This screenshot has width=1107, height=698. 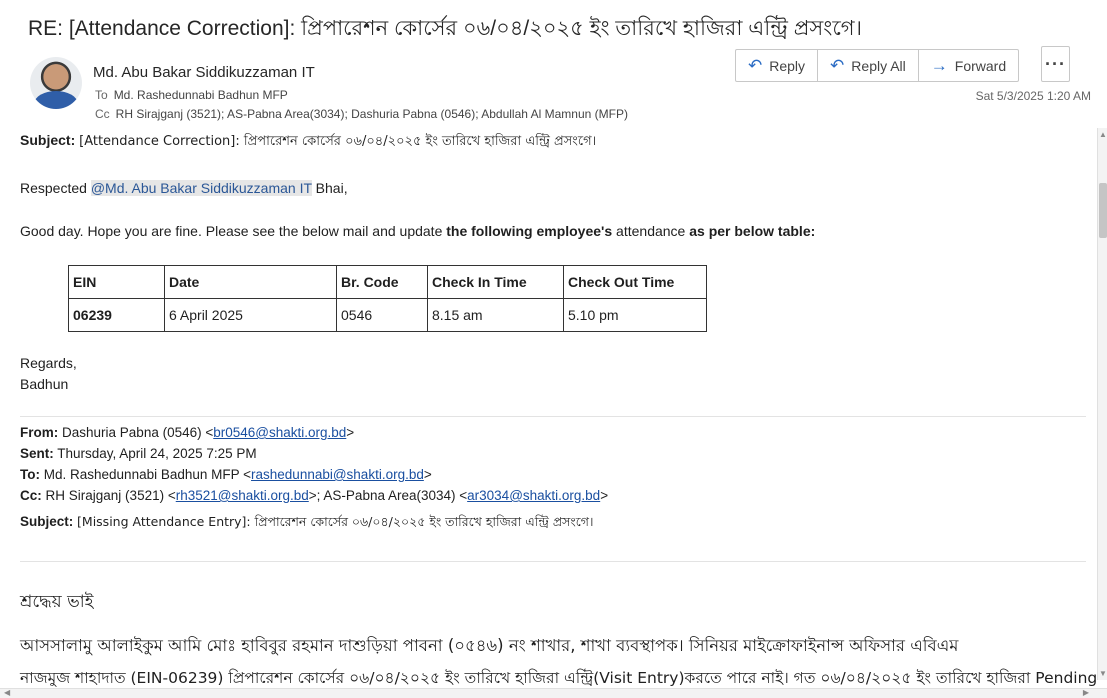 I want to click on message-actions: ↶ Reply ↶ Reply All → Forward, so click(x=877, y=65).